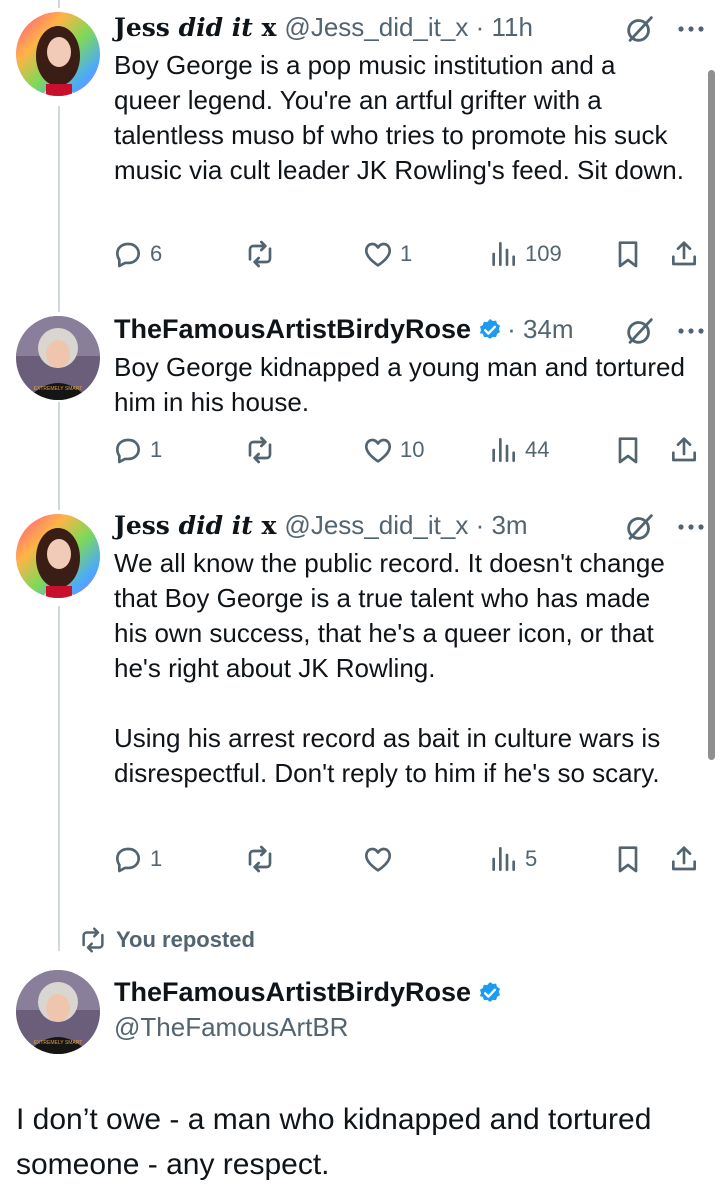  I want to click on like-button, so click(381, 859).